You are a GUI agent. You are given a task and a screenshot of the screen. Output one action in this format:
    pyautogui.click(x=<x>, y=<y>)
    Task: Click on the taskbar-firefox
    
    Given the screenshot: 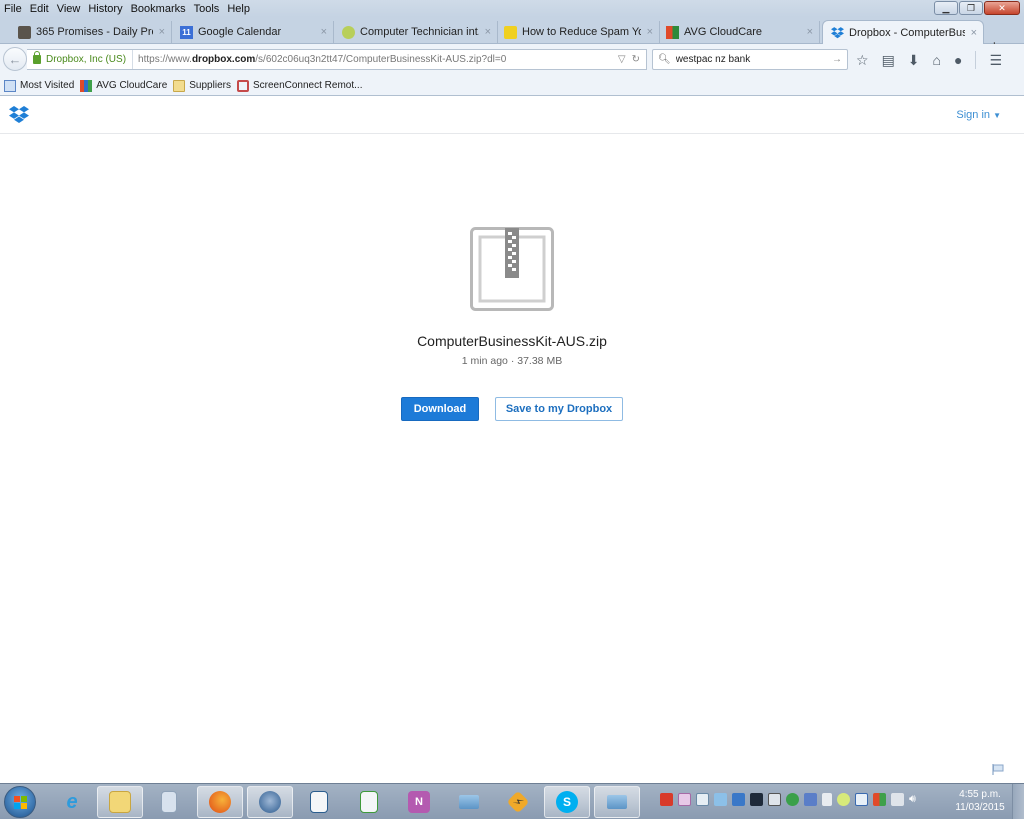 What is the action you would take?
    pyautogui.click(x=220, y=802)
    